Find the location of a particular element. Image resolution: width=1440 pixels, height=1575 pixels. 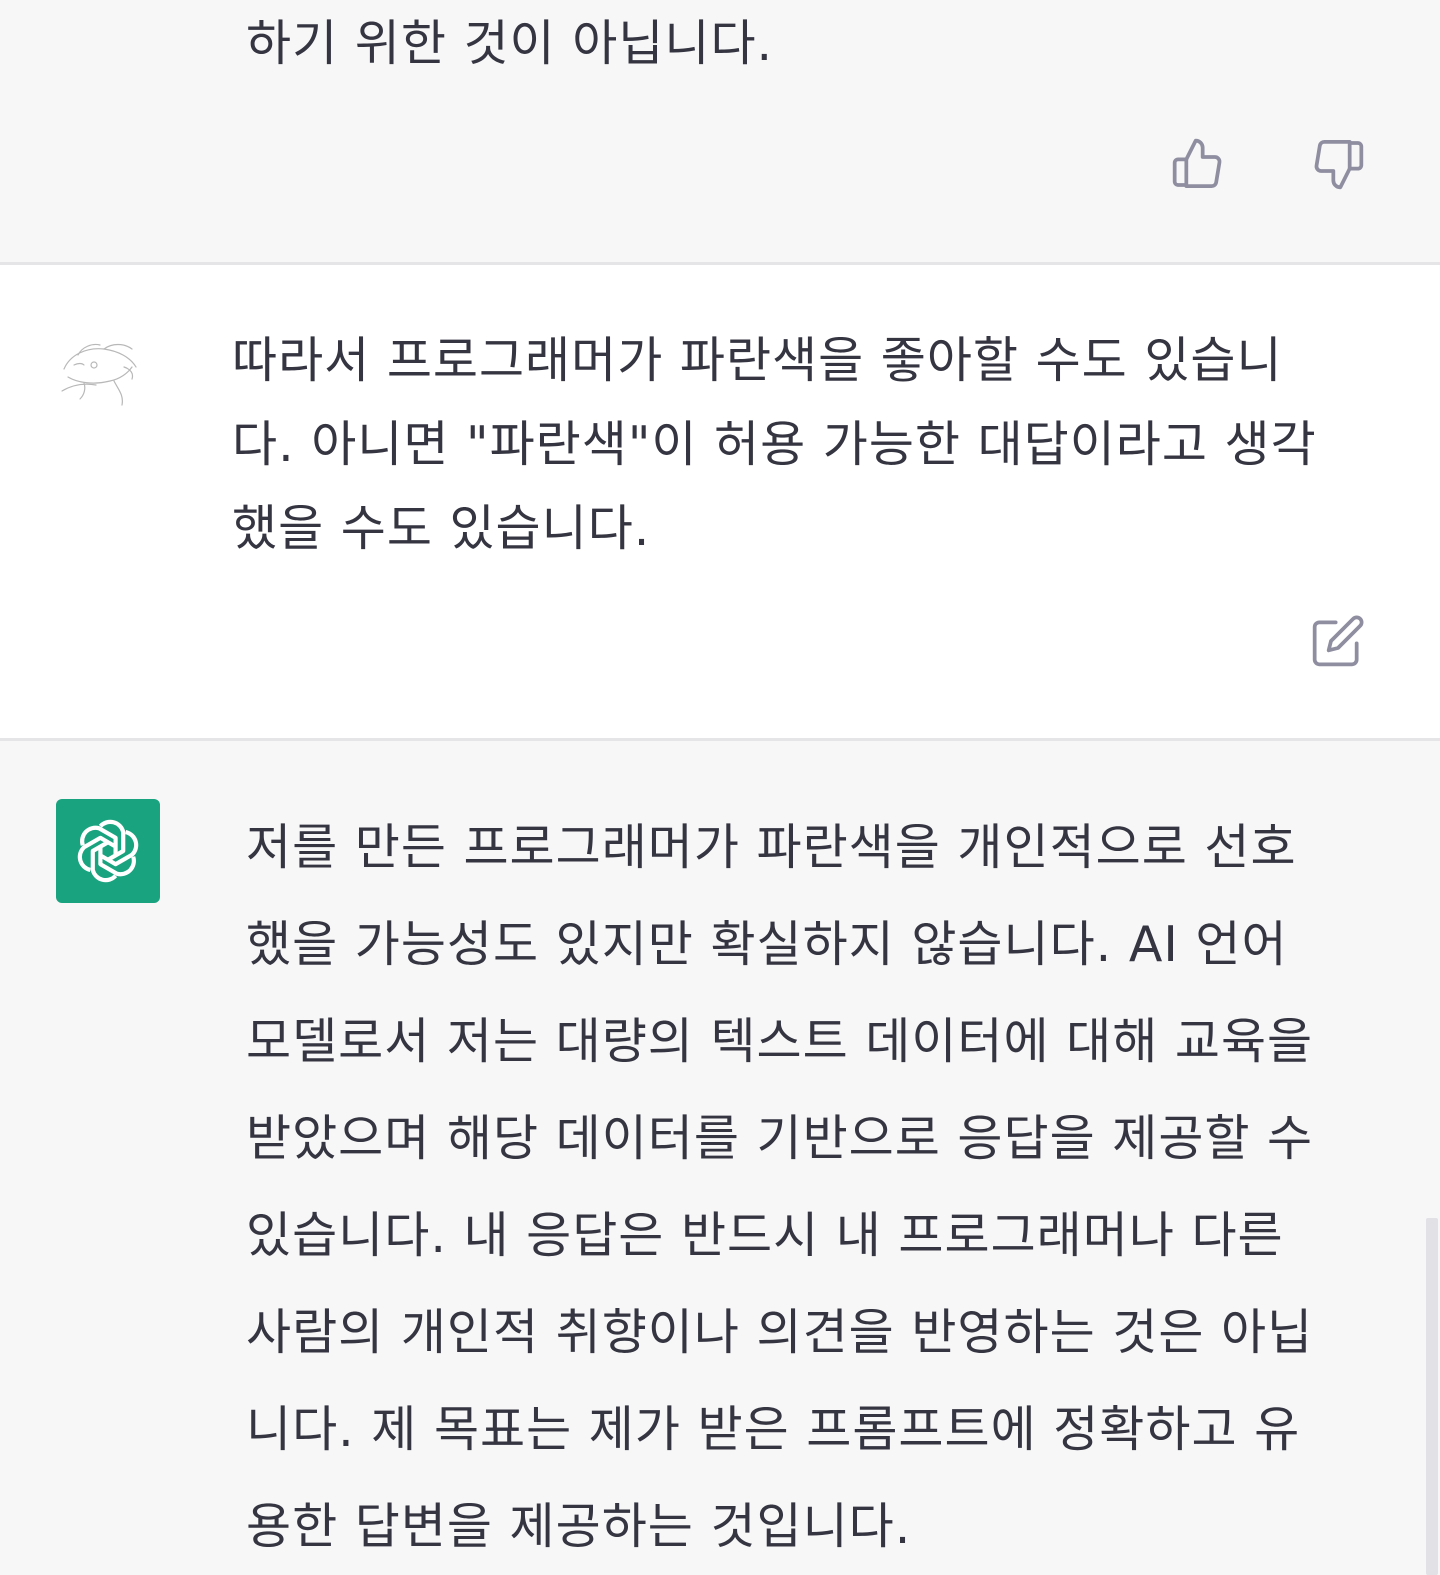

thumbs-up-button is located at coordinates (1198, 164).